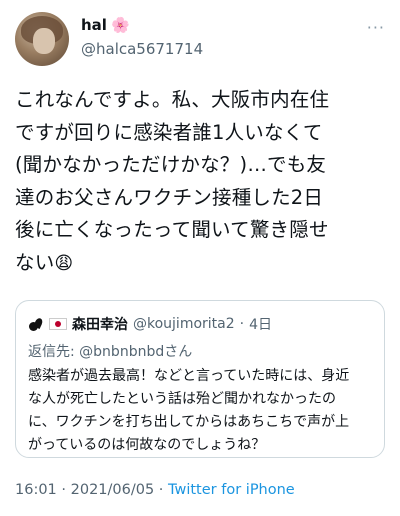 This screenshot has width=400, height=516. I want to click on cherry-blossom-icon: 🌸, so click(120, 25).